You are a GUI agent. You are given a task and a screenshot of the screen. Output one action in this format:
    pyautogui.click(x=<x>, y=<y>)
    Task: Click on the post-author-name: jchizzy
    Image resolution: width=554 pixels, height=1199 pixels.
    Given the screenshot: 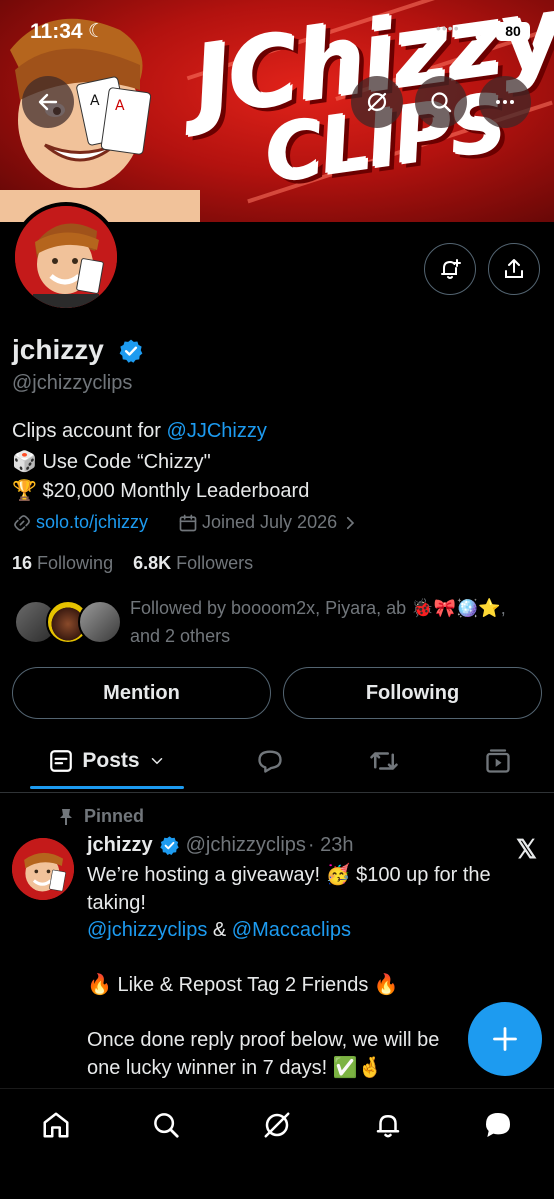 What is the action you would take?
    pyautogui.click(x=120, y=845)
    